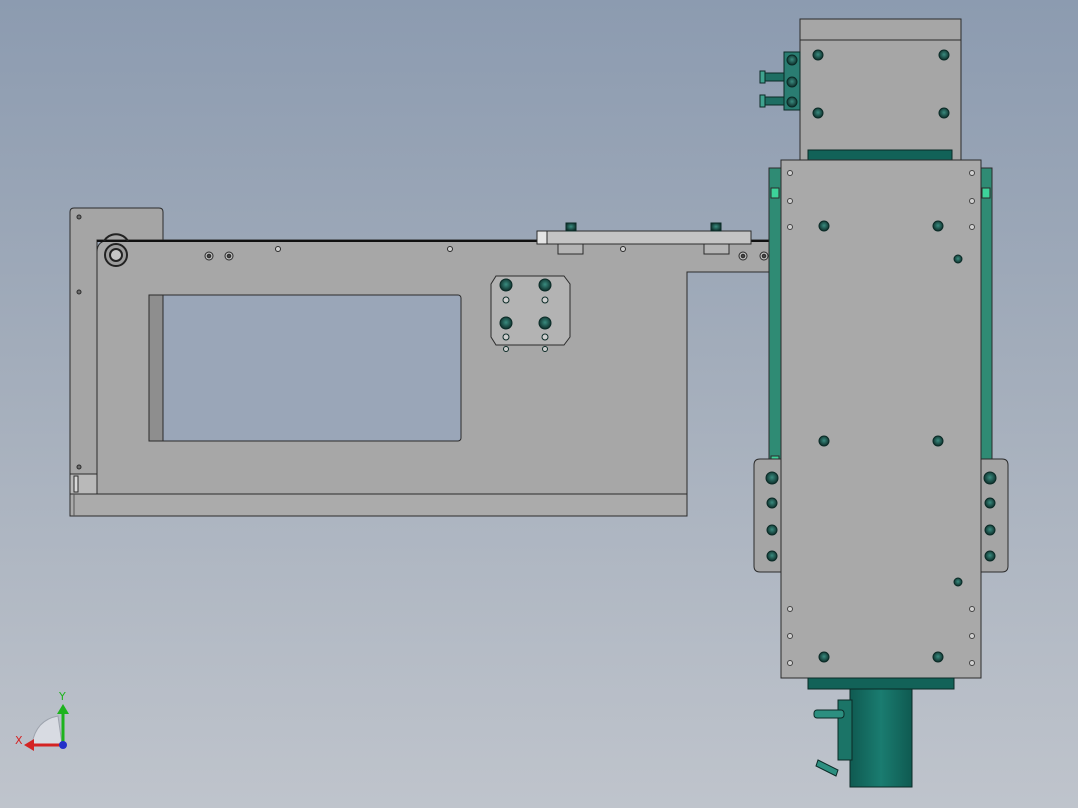 This screenshot has width=1078, height=808. I want to click on rail-bolts, so click(643, 227).